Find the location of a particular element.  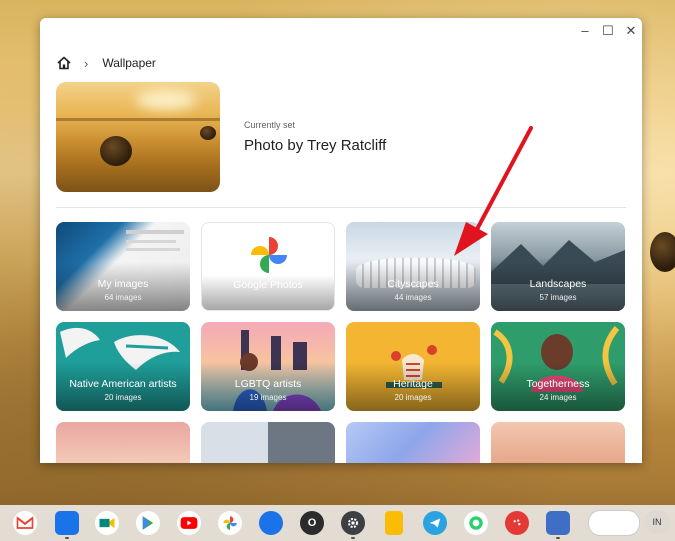

tile-count: 64 images is located at coordinates (123, 297).